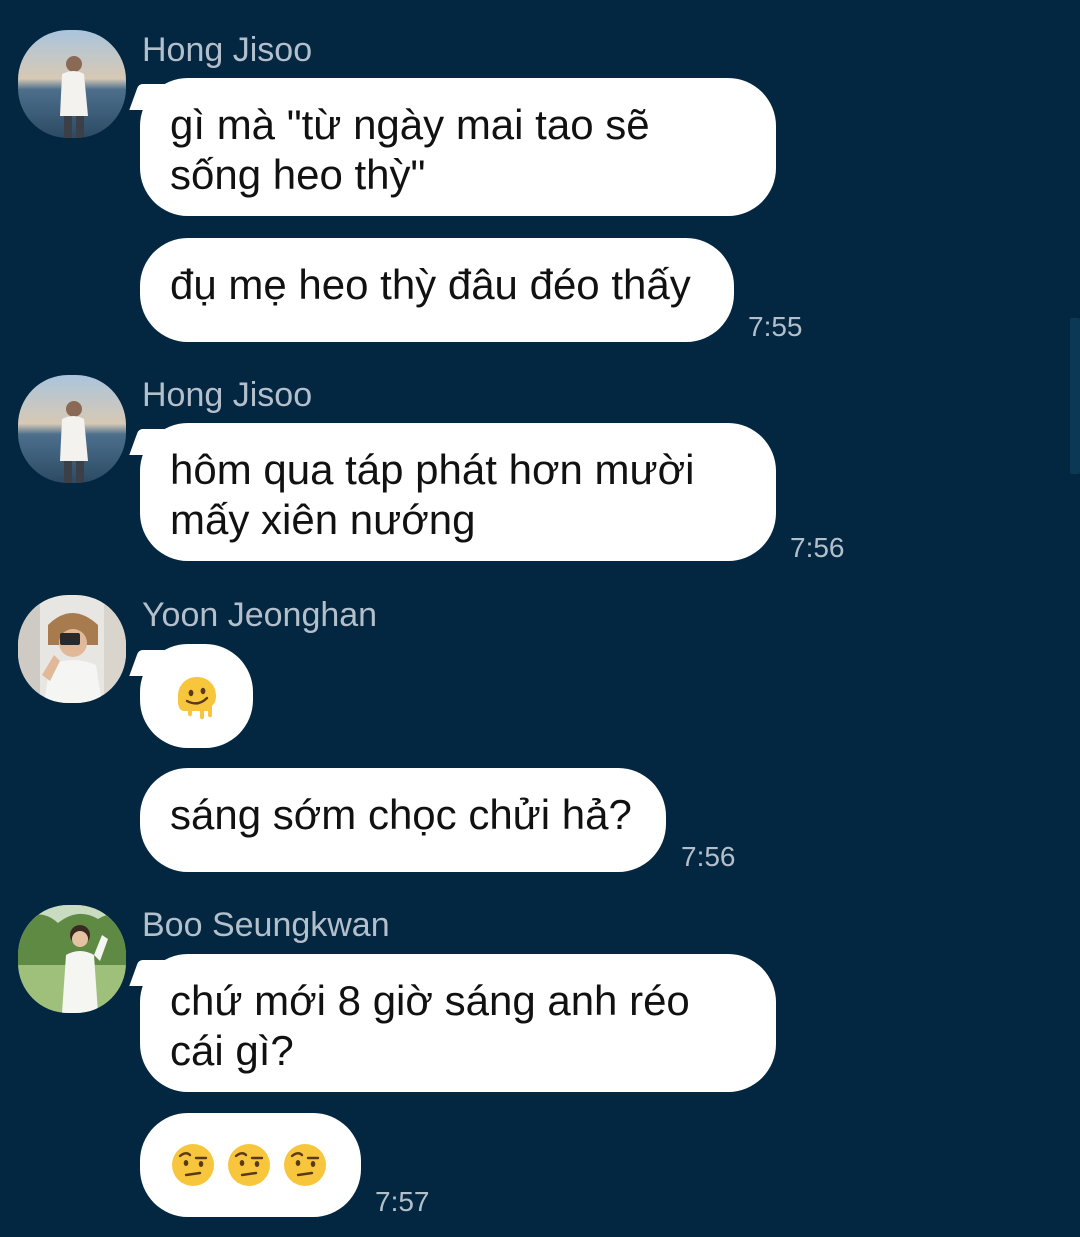 This screenshot has width=1080, height=1237. What do you see at coordinates (432, 494) in the screenshot?
I see `message-text: hôm qua táp phát hơn mười mấy xiên nướng` at bounding box center [432, 494].